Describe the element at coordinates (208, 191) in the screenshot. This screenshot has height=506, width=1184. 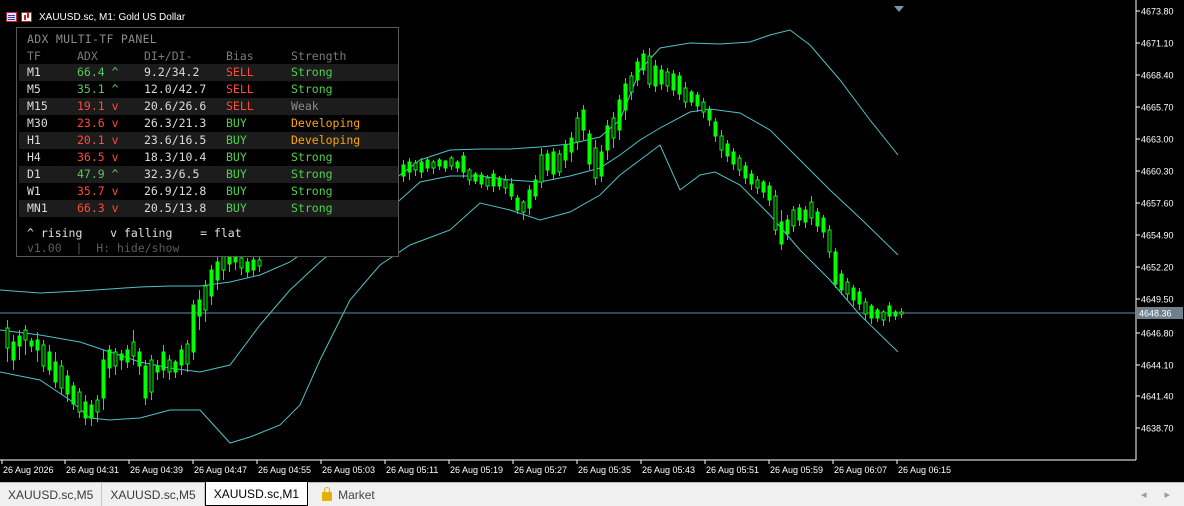
I see `panel-row-w1: W1 35.7 v 26.9/12.8 BUY Strong` at that location.